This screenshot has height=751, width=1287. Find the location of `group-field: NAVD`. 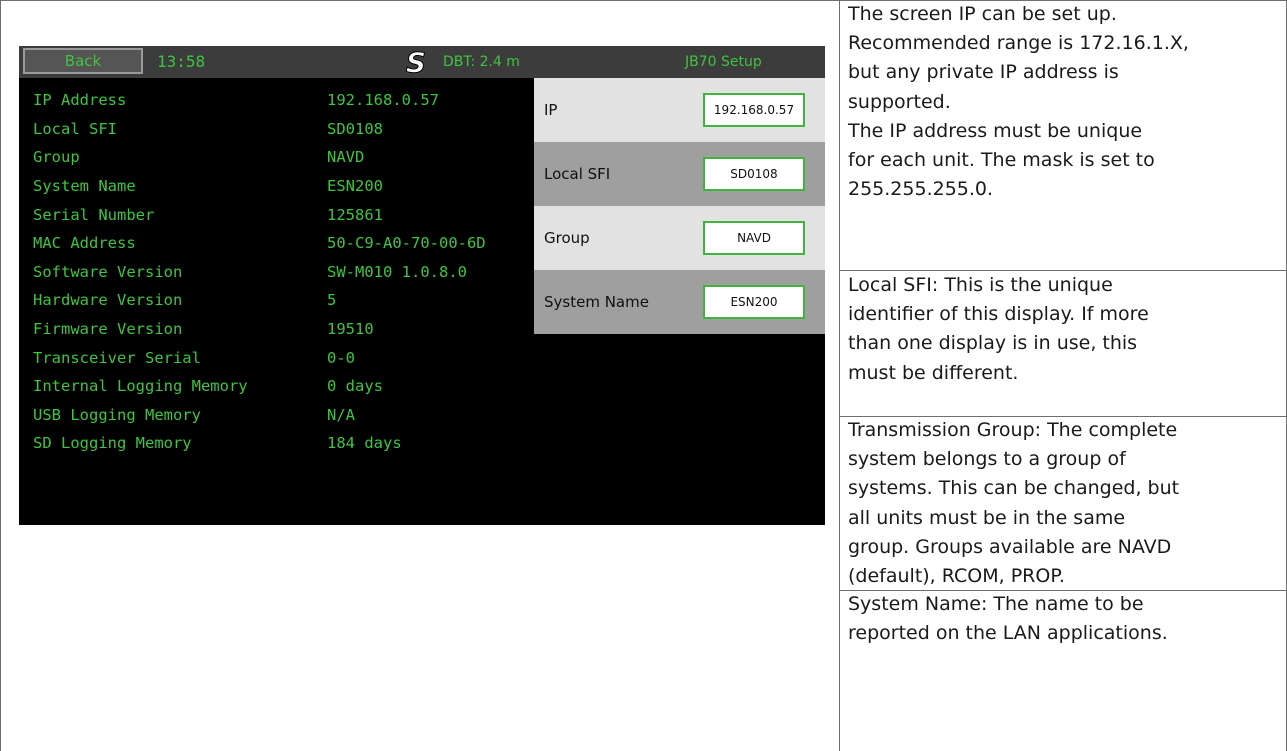

group-field: NAVD is located at coordinates (754, 238).